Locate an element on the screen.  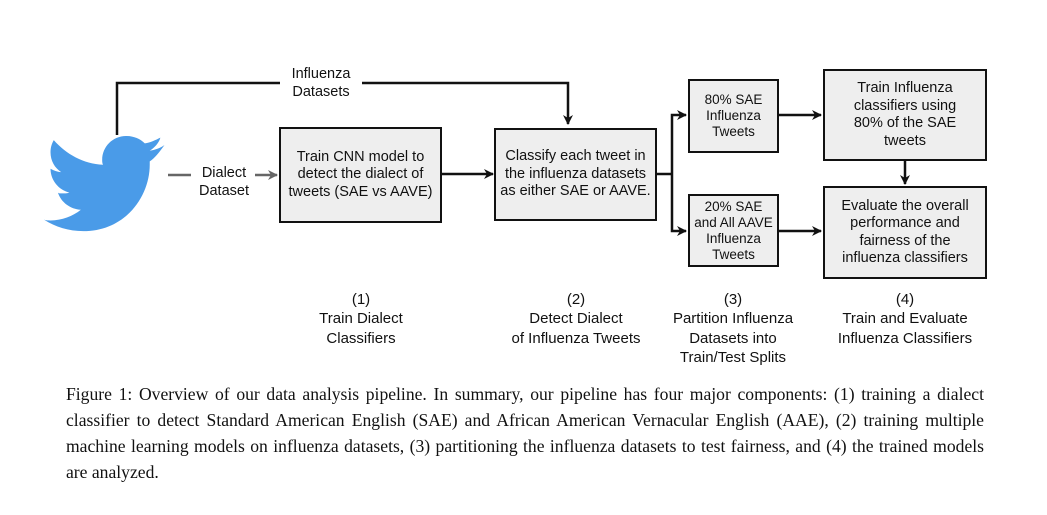
dialect-dataset-label: Dialect Dataset is located at coordinates (224, 182).